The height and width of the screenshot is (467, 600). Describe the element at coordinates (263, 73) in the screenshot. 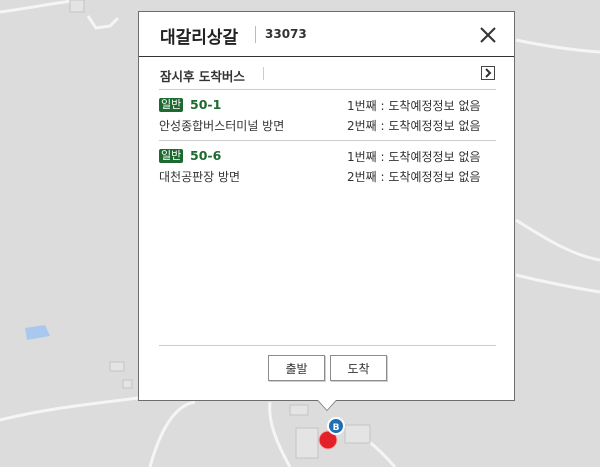

I see `title-separator` at that location.